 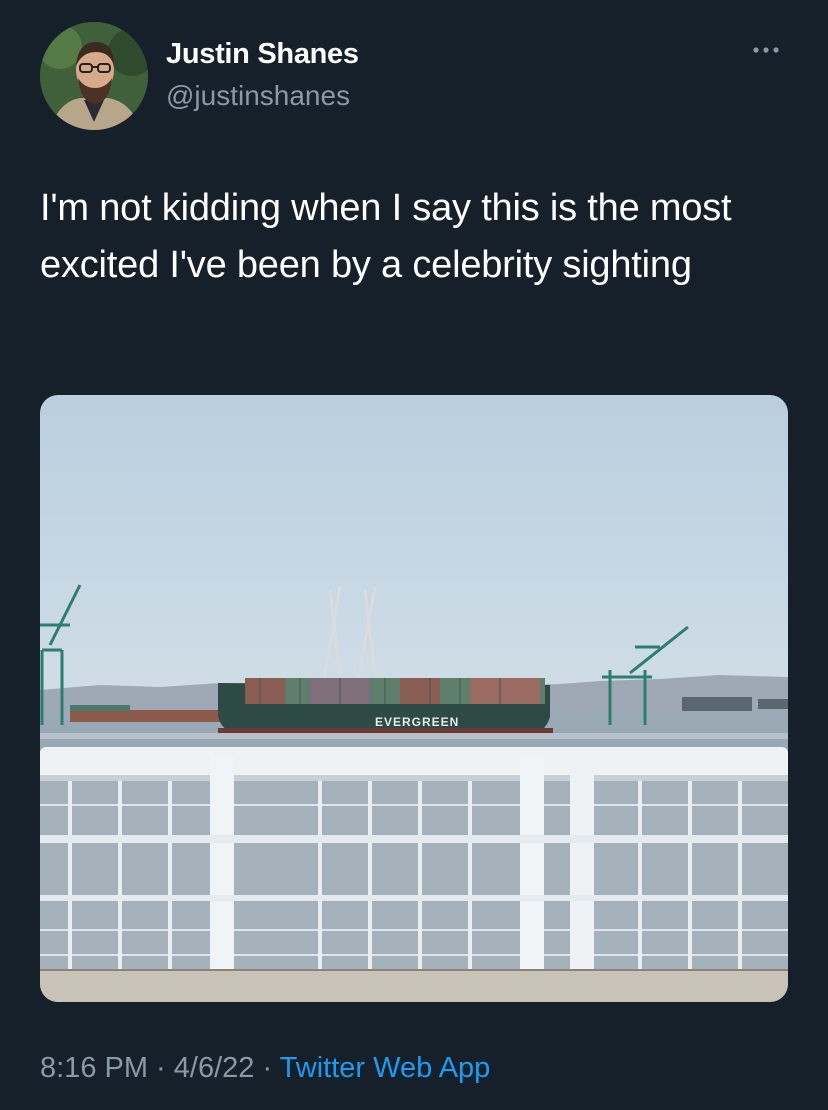 I want to click on avatar-image, so click(x=94, y=76).